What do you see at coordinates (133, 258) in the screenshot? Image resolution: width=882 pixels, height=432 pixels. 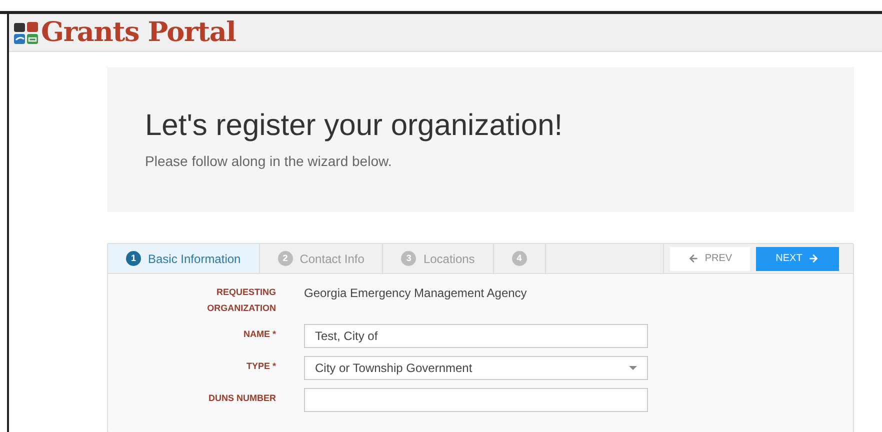 I see `step-number: 1` at bounding box center [133, 258].